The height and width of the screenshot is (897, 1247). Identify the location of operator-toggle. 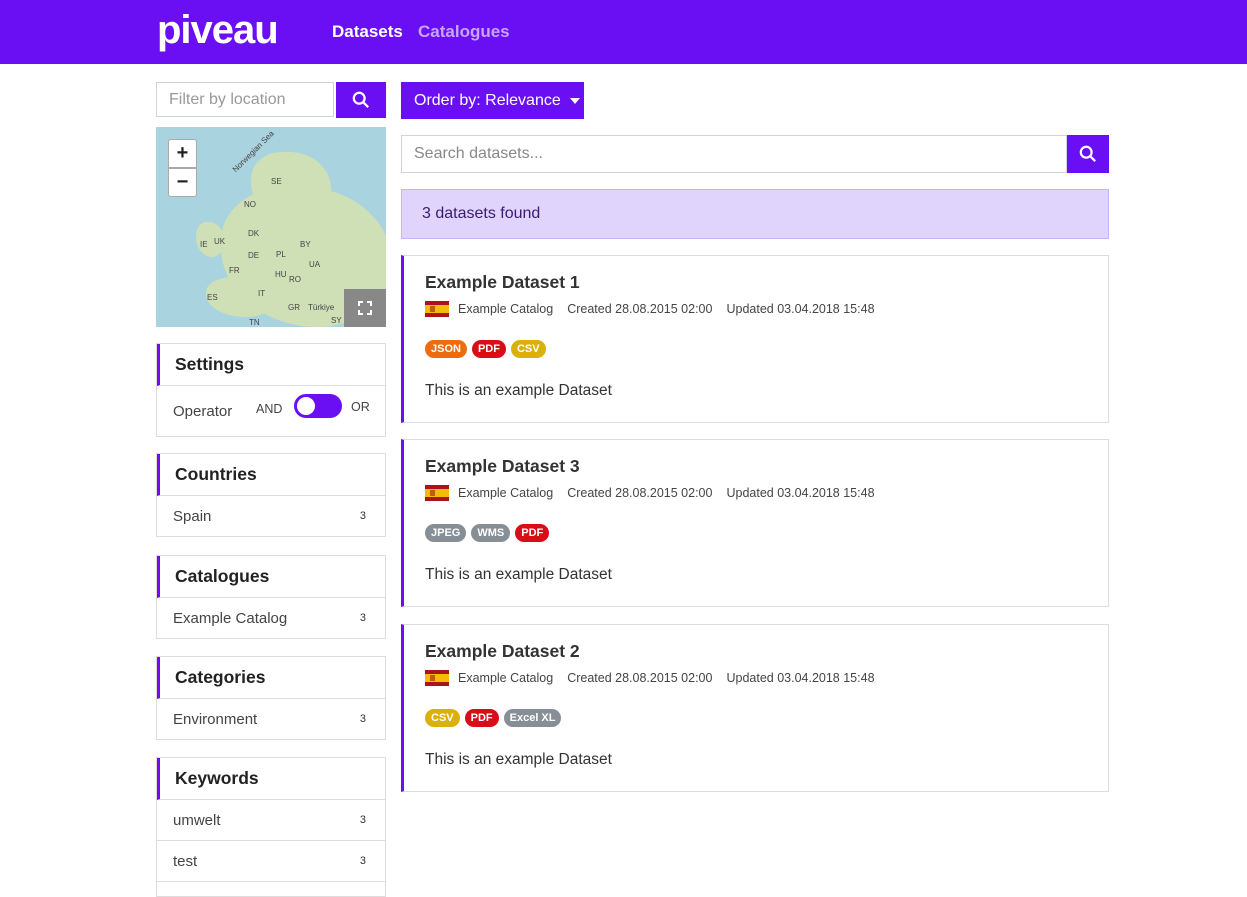
(318, 406).